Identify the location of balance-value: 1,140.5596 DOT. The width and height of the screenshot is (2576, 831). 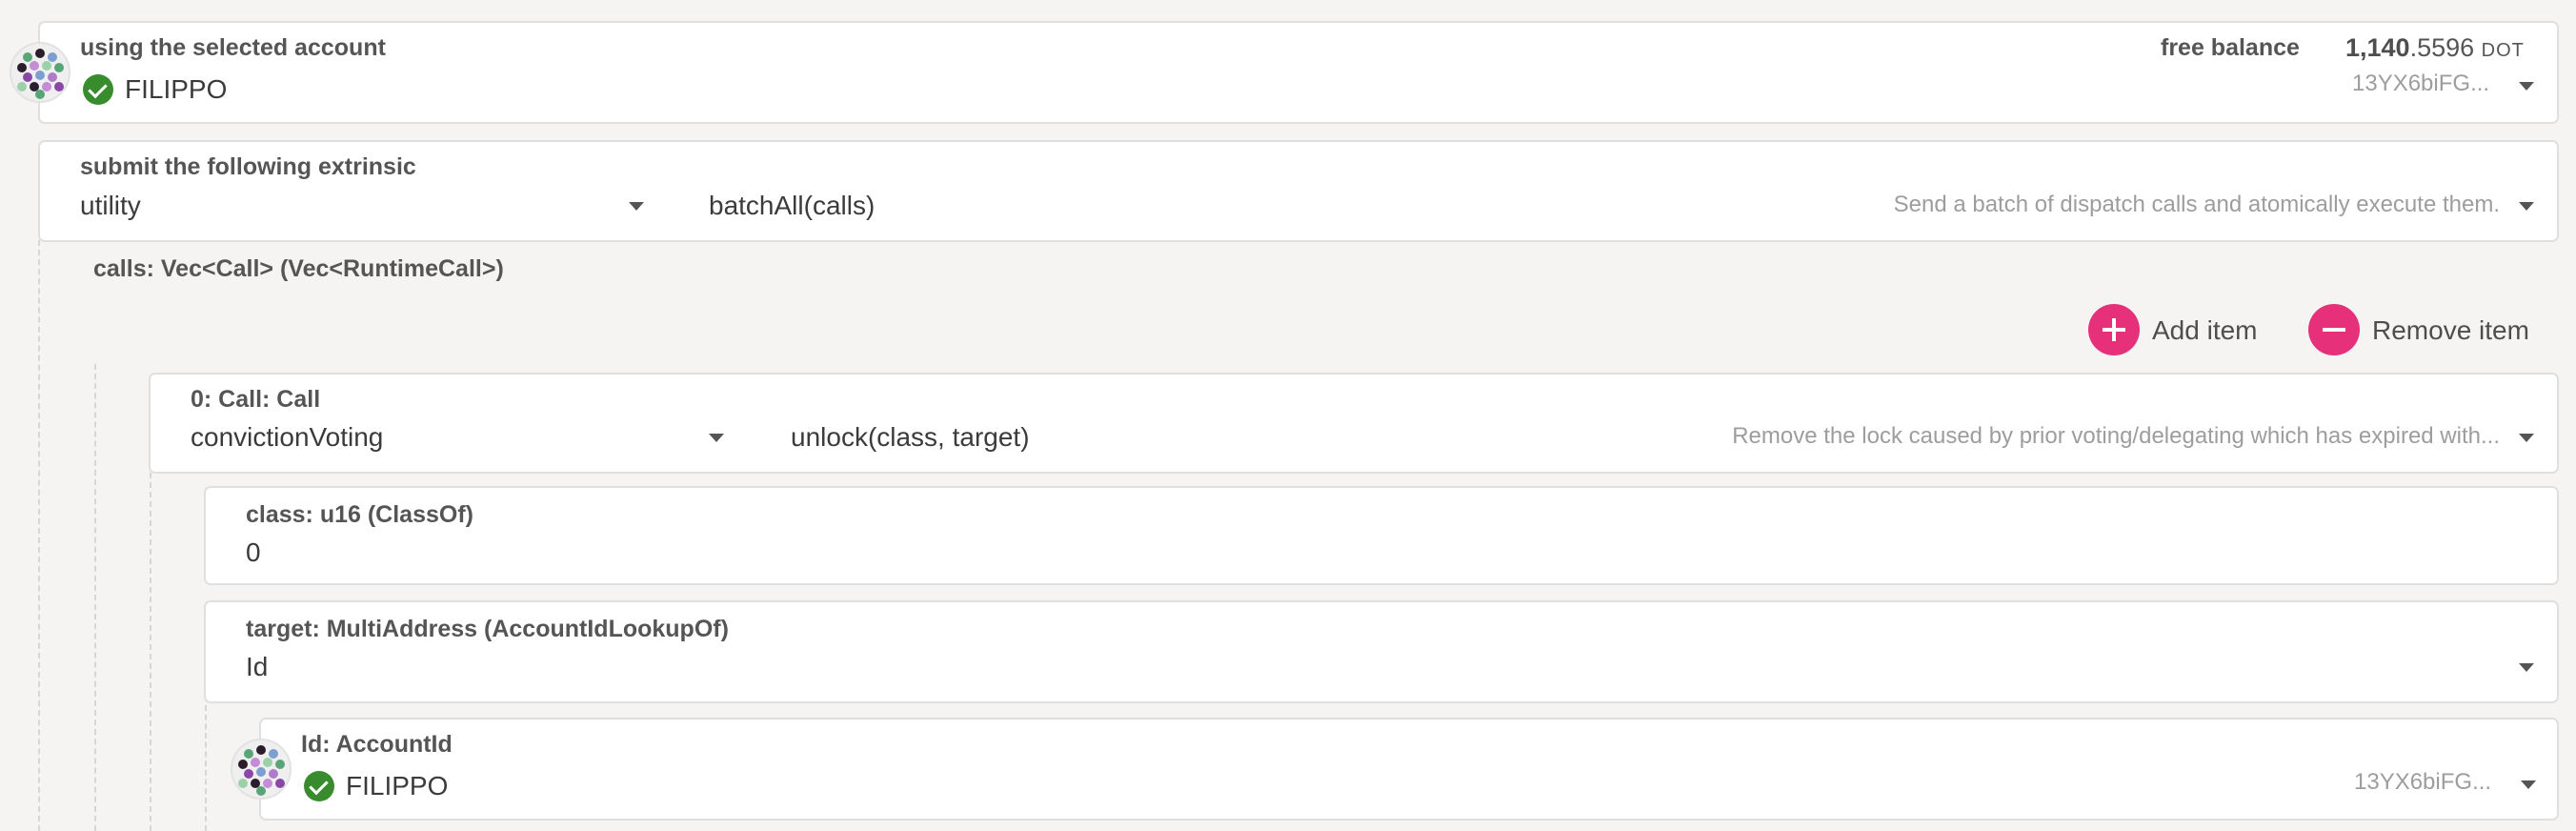
(2435, 48).